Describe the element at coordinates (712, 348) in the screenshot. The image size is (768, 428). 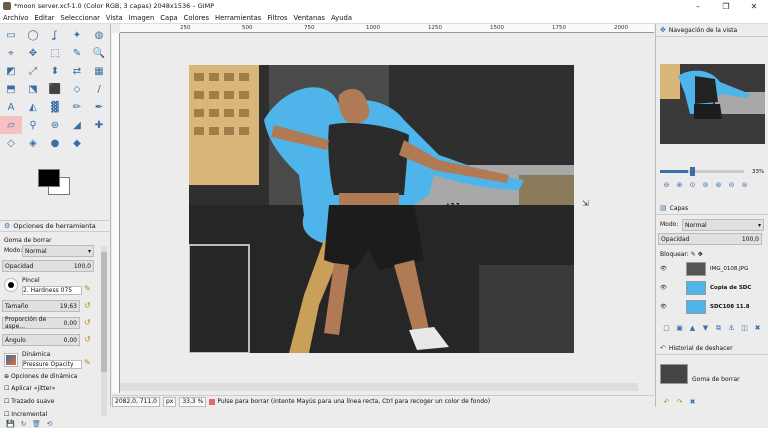
I see `history-header: ↶ Historial de deshacer` at that location.